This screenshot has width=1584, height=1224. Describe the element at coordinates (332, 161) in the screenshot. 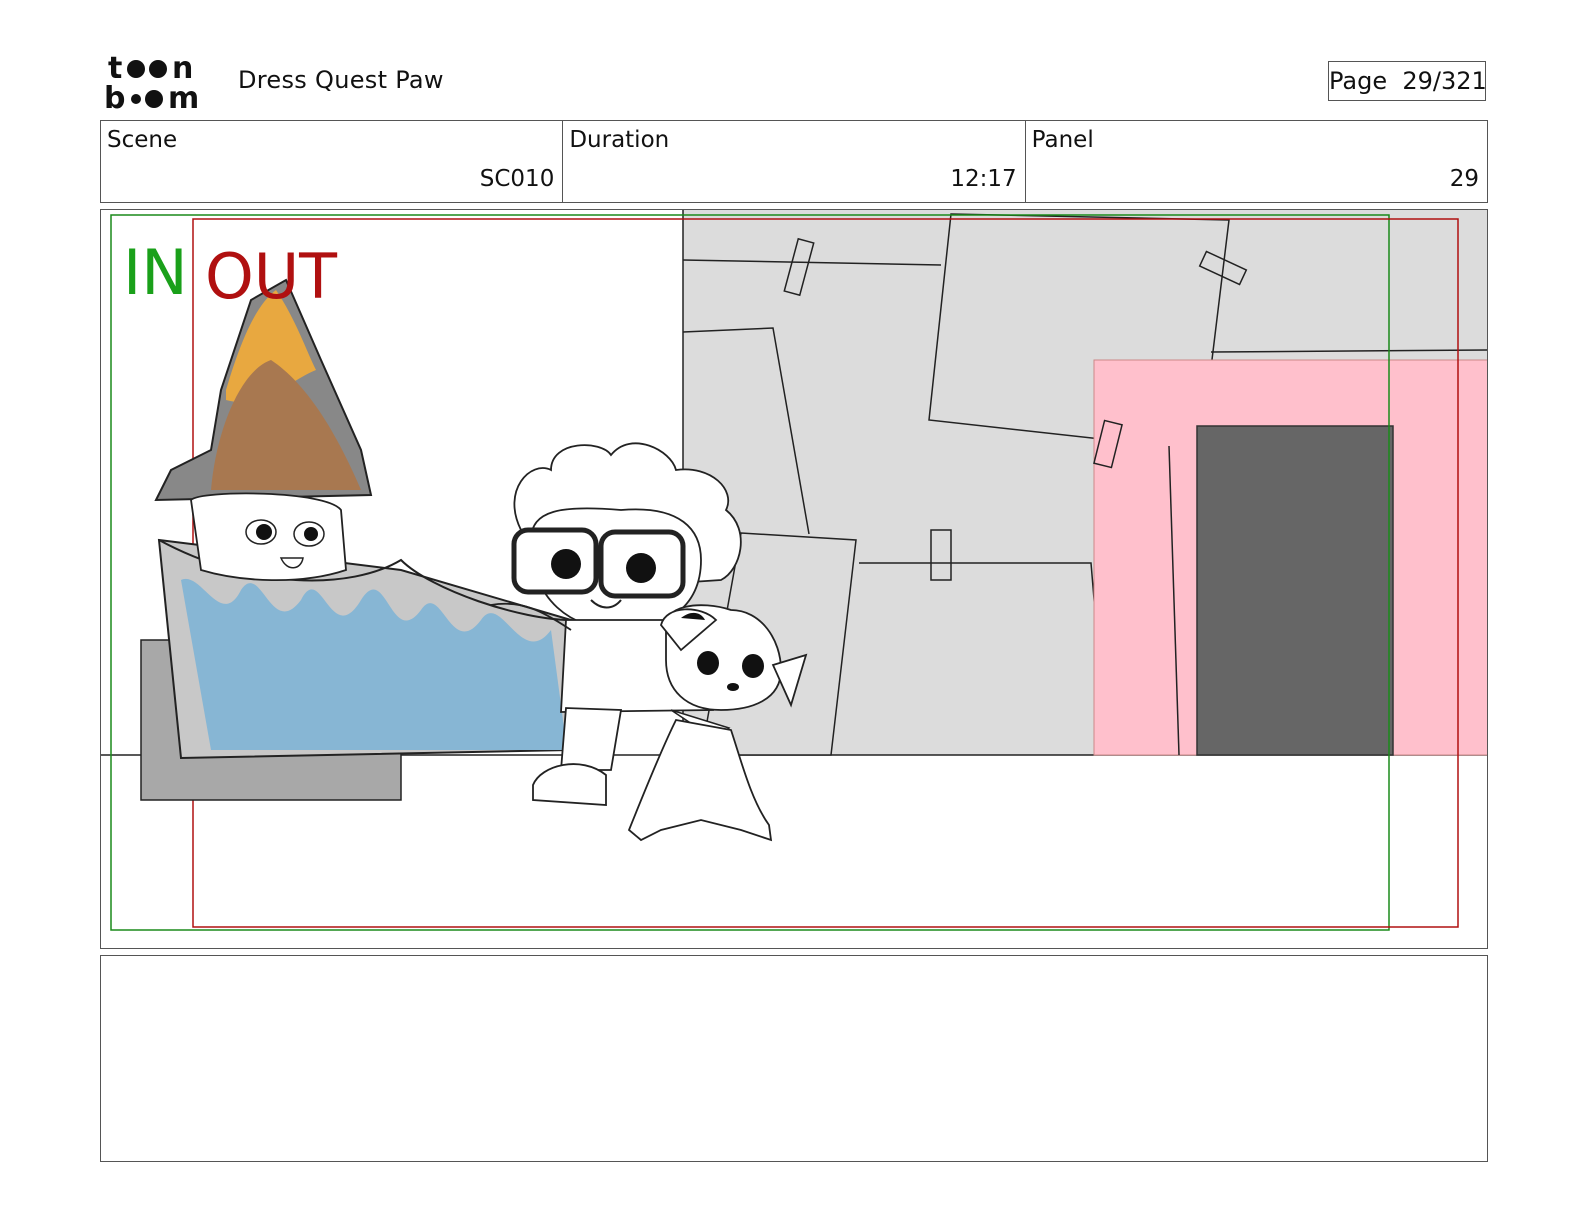

I see `scene-cell: Scene SC010` at that location.